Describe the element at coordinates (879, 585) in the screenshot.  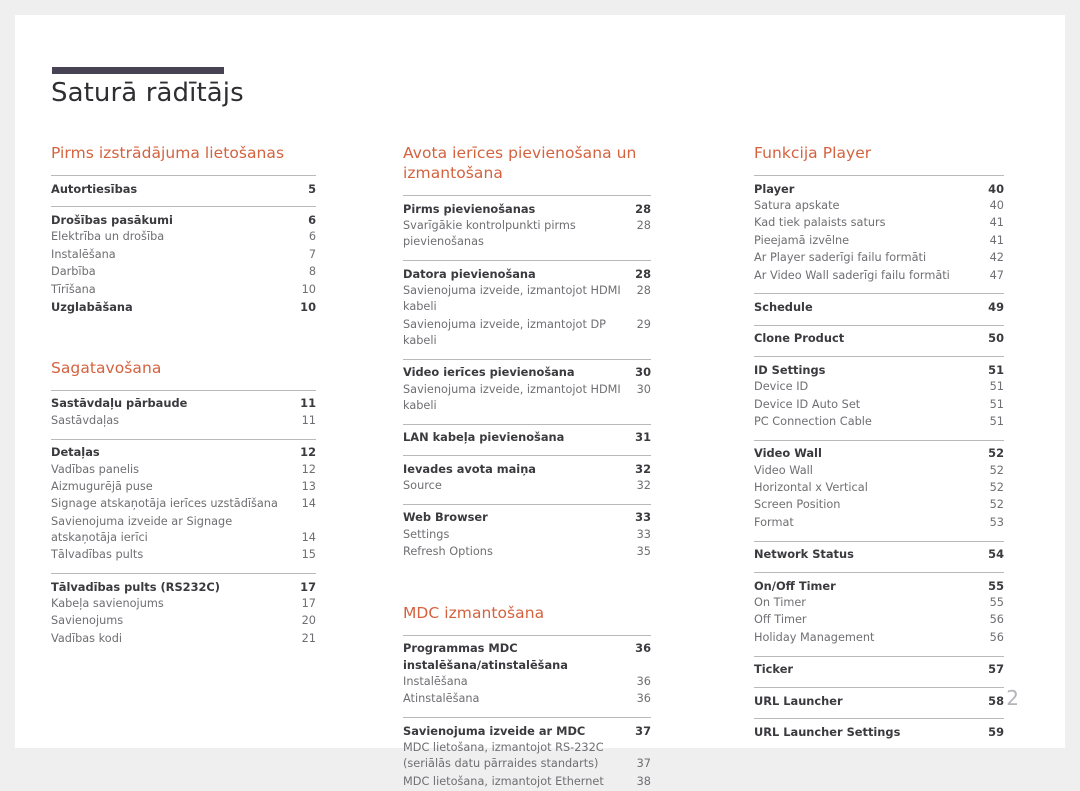
I see `toc-entry-main: On/Off Timer 55` at that location.